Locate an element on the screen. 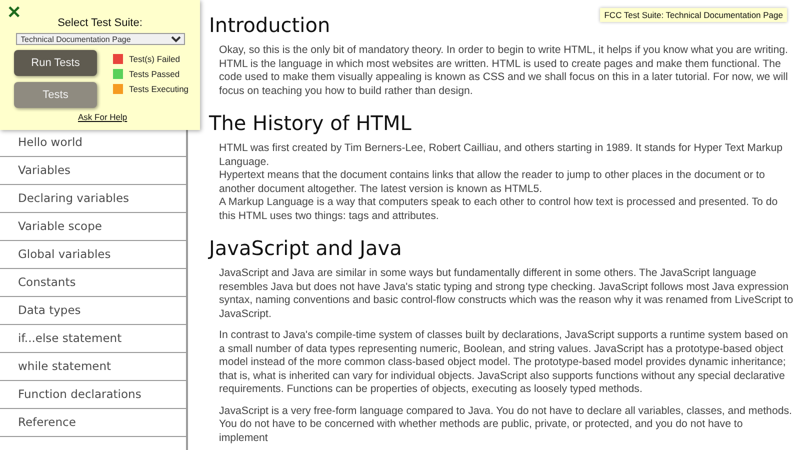 This screenshot has height=450, width=800. legend-label: Test(s) Failed is located at coordinates (154, 59).